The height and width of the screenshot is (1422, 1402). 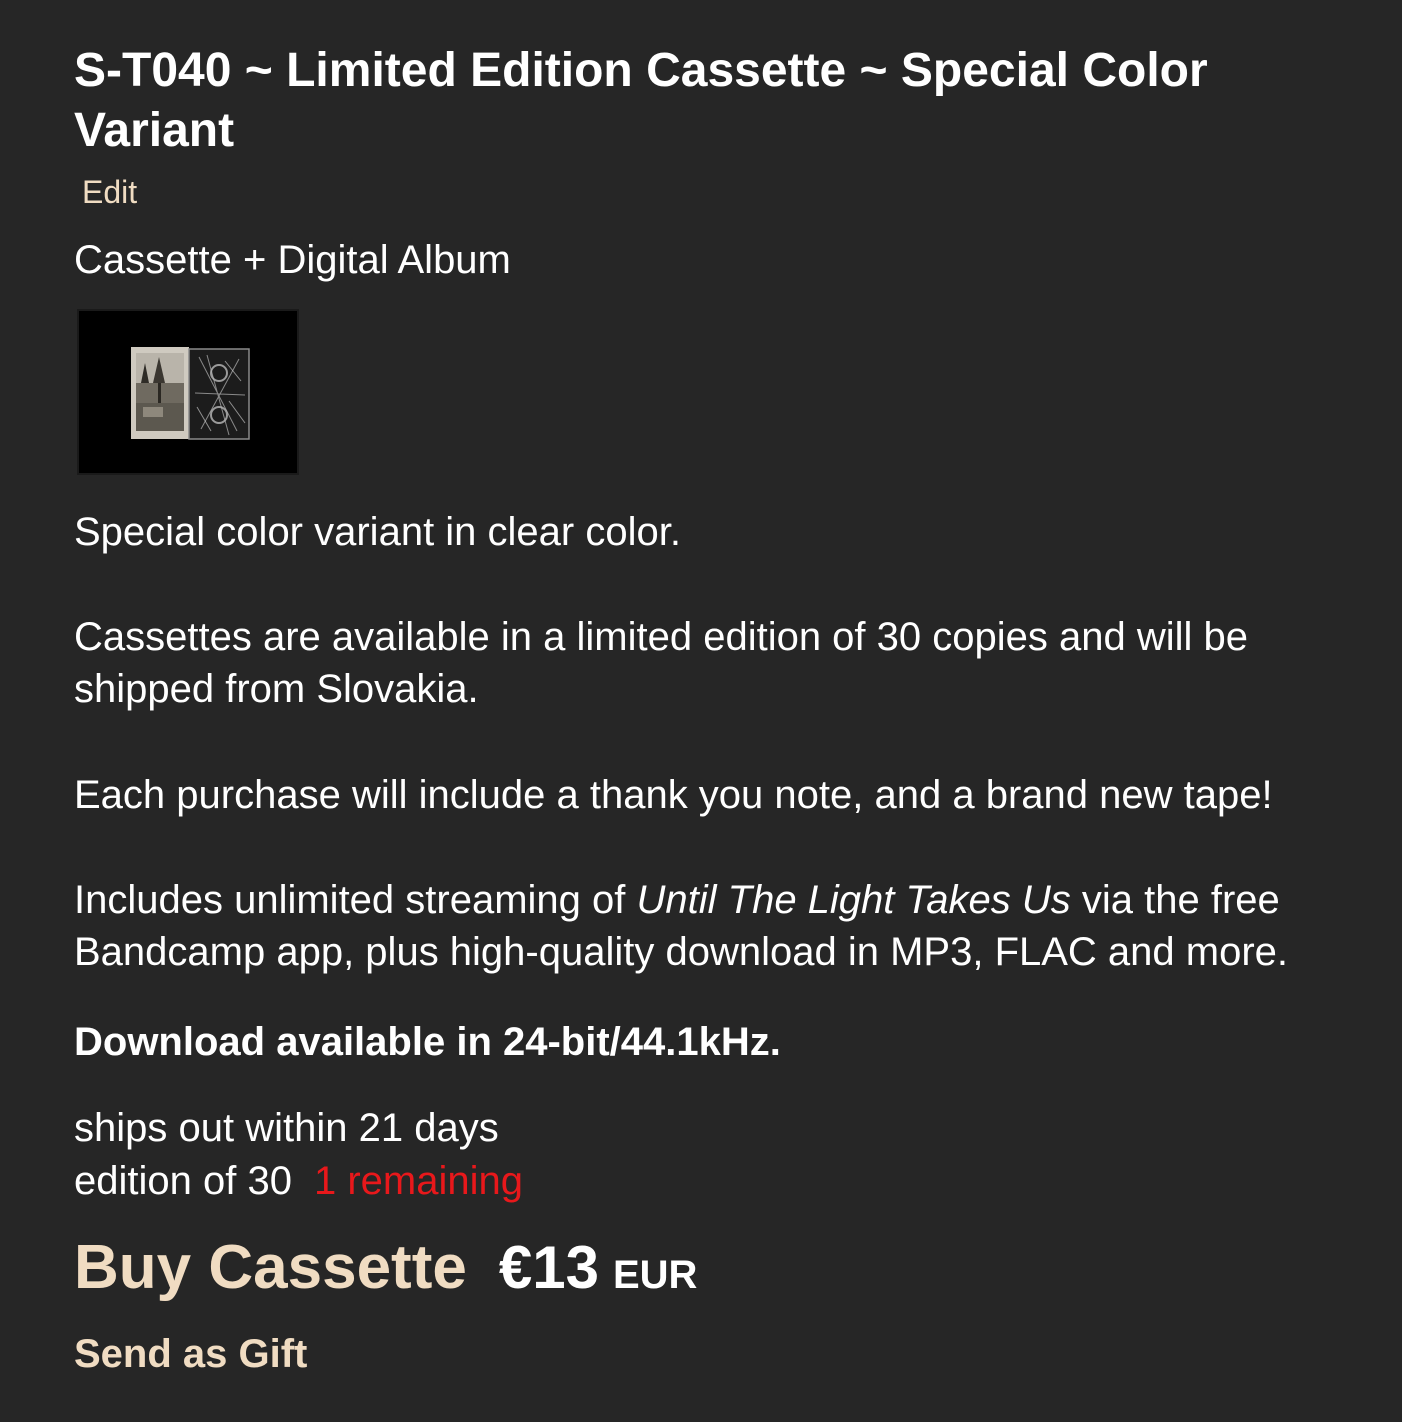 I want to click on buy-row: Buy Cassette €13 EUR, so click(x=385, y=1268).